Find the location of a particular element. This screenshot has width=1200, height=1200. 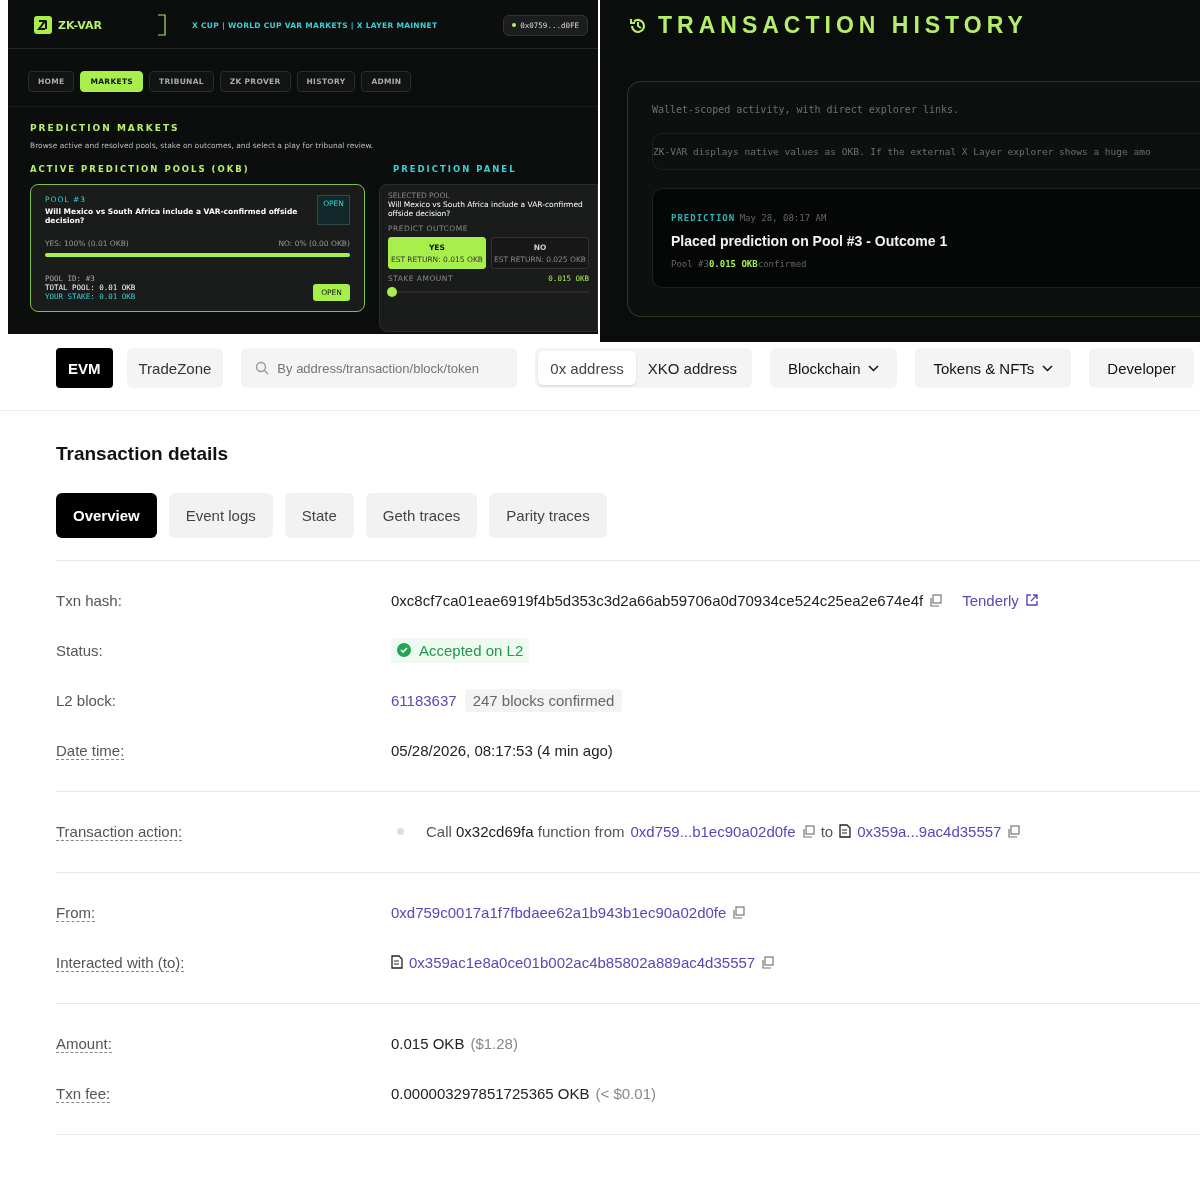

detail-tab: State is located at coordinates (319, 515).